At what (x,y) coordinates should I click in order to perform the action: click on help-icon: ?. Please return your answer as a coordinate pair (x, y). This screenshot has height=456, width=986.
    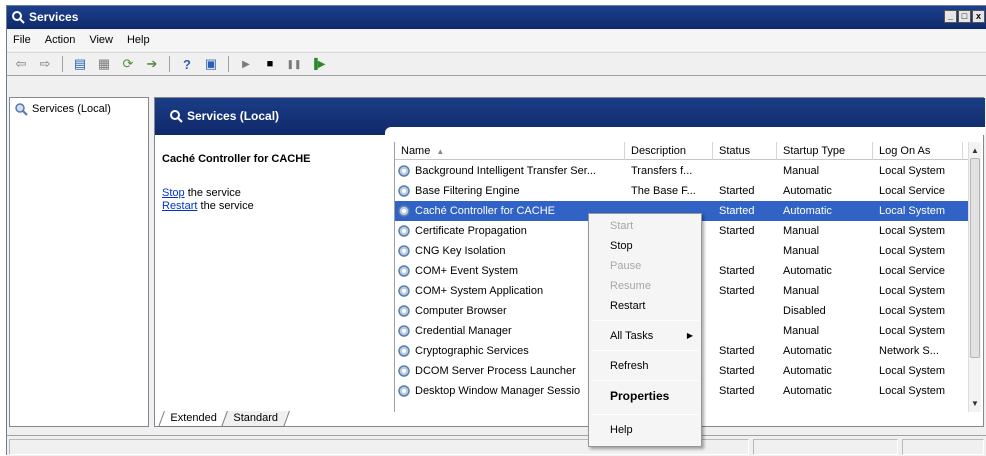
    Looking at the image, I should click on (187, 64).